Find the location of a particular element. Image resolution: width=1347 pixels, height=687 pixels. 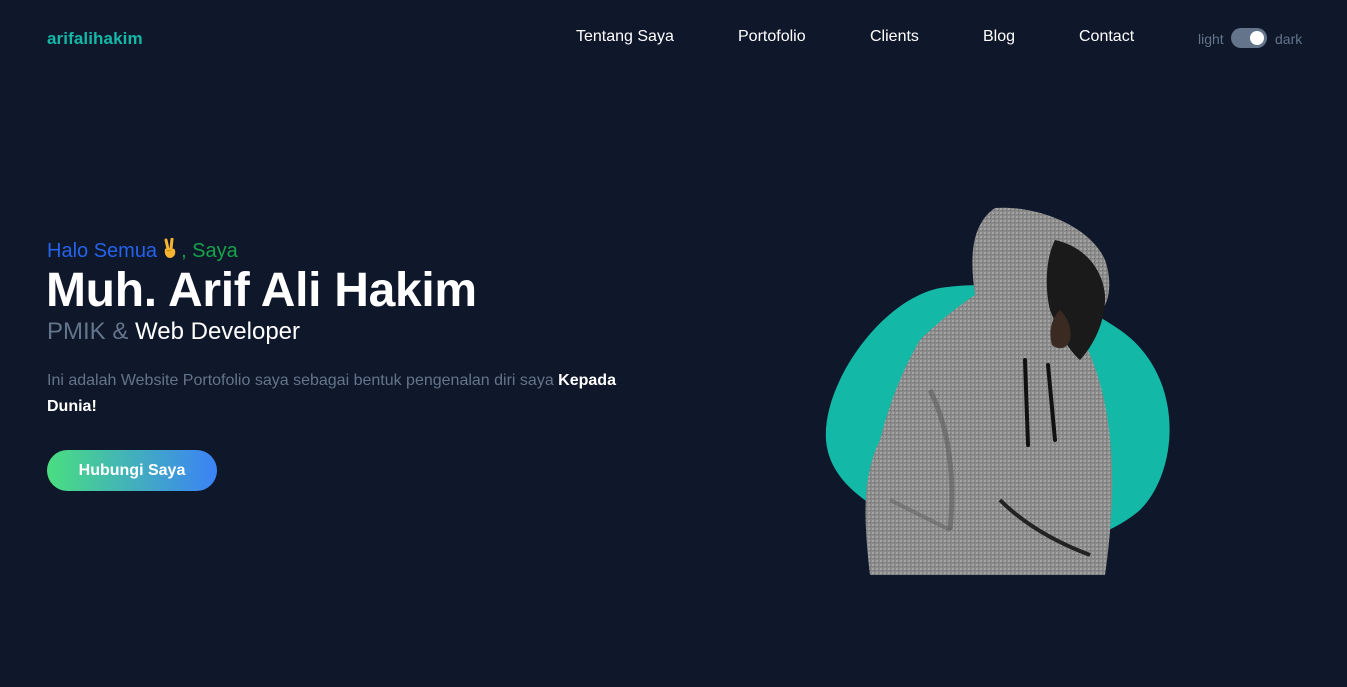

switch-knob is located at coordinates (1257, 38).